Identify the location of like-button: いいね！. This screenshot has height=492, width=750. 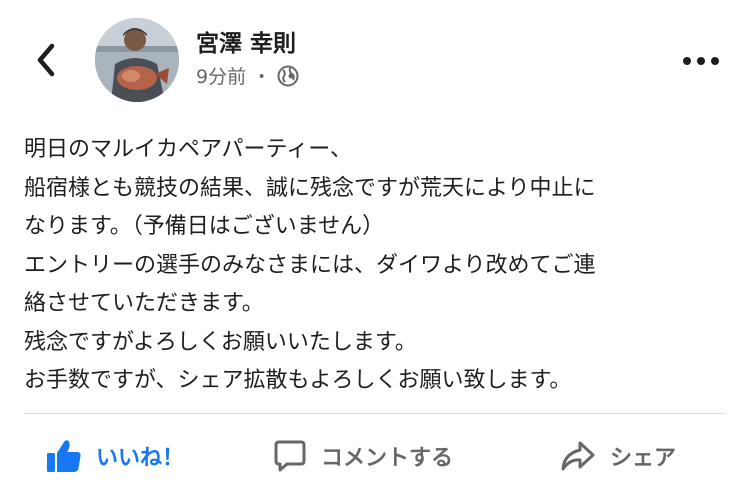
(115, 456).